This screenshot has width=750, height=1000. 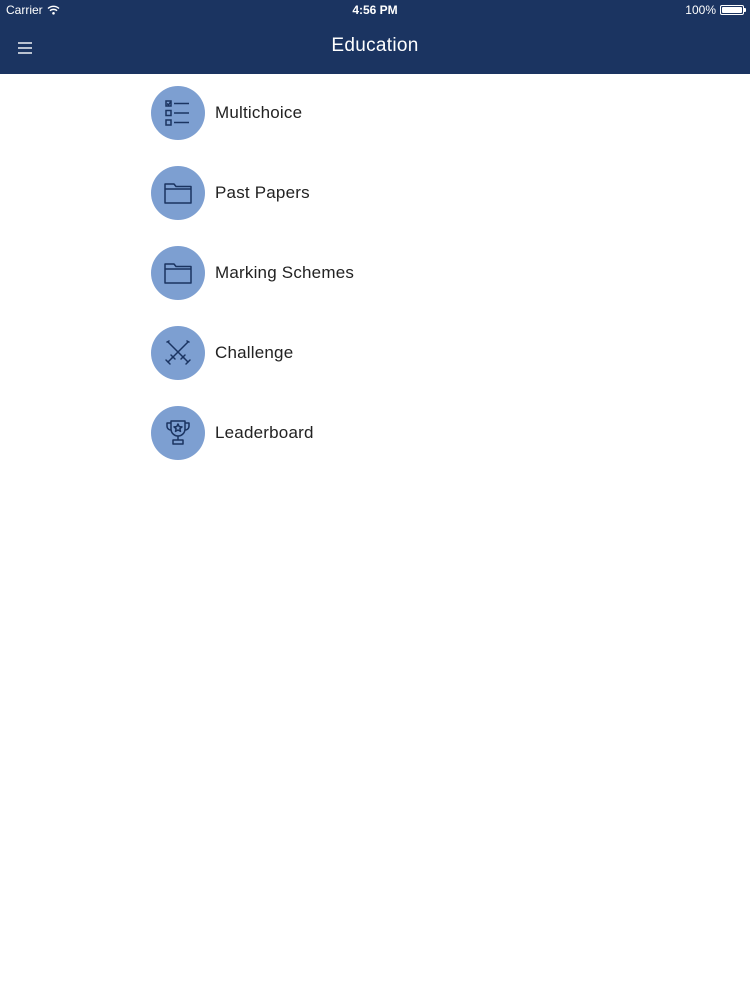 I want to click on status-right: 100%, so click(x=715, y=10).